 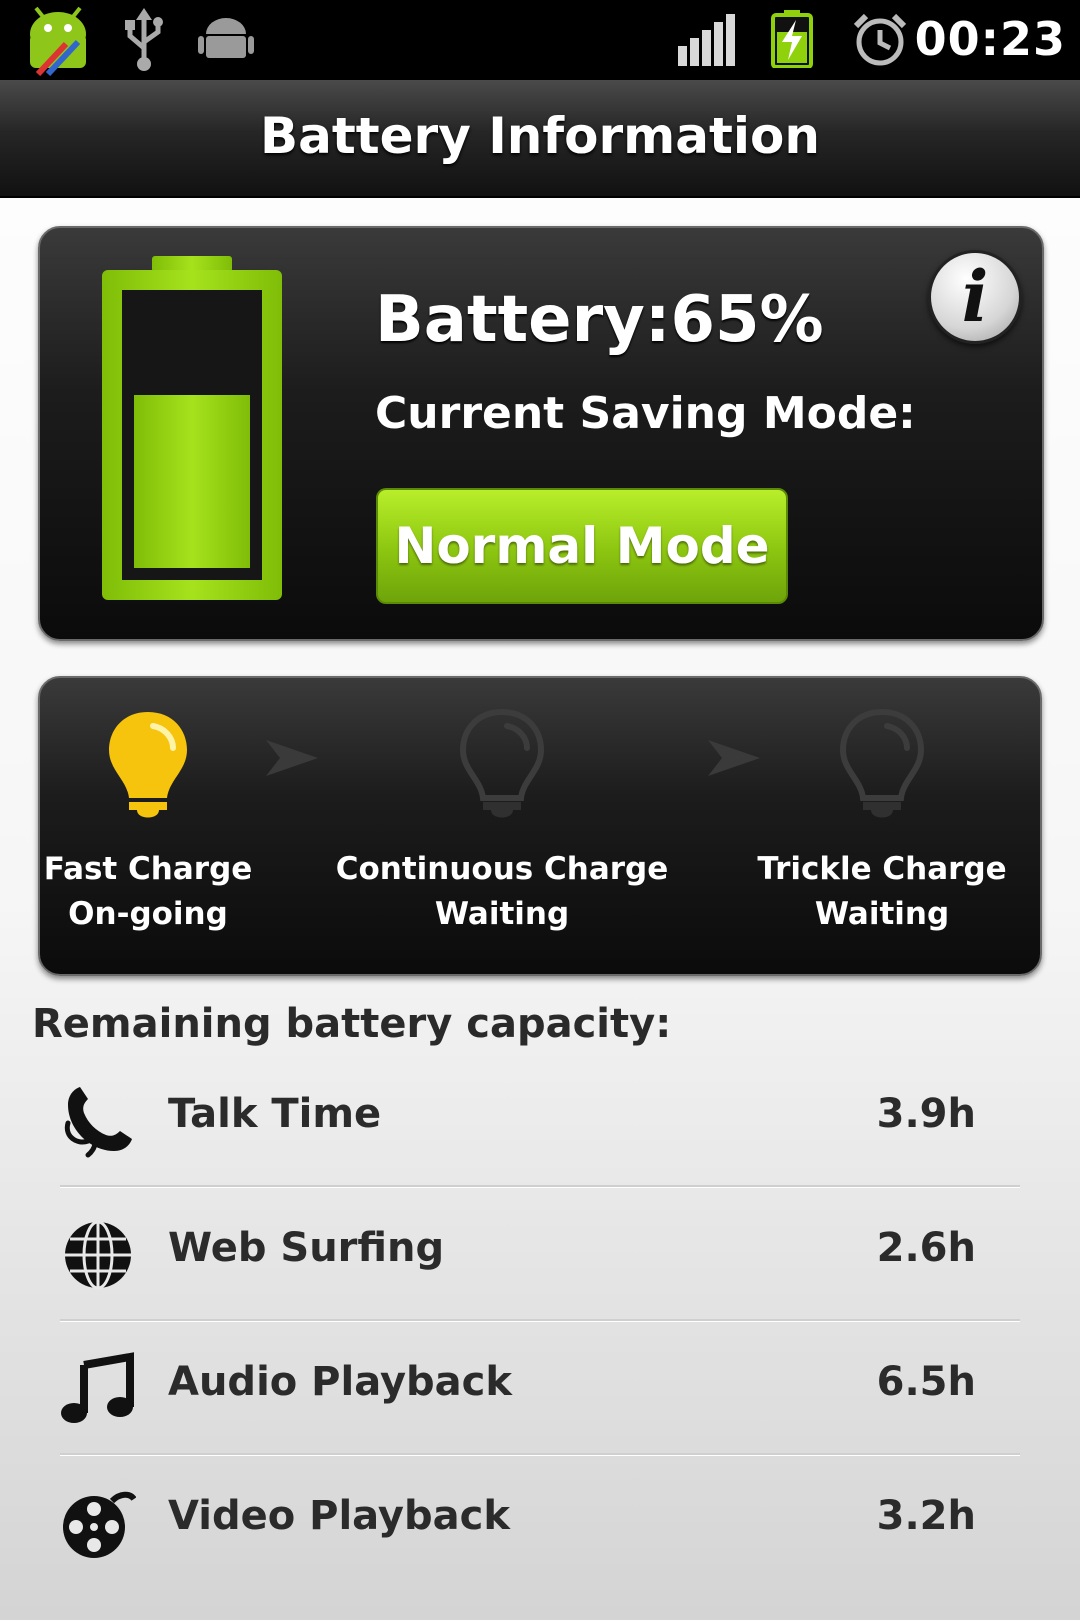 I want to click on page-title: Battery Information, so click(x=539, y=136).